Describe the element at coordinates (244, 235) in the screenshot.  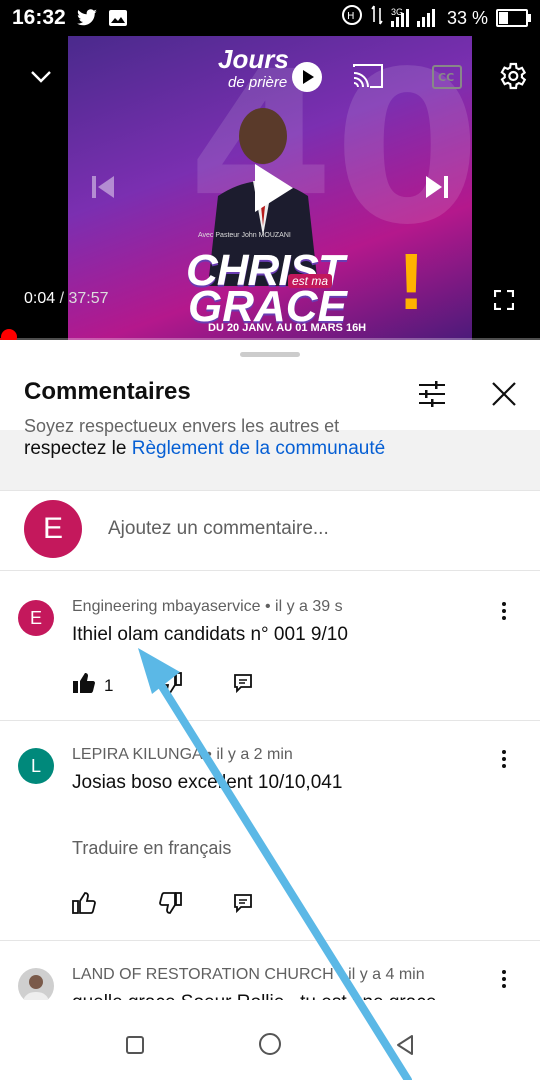
I see `thumb-author: Avec Pasteur John MOUZANI` at that location.